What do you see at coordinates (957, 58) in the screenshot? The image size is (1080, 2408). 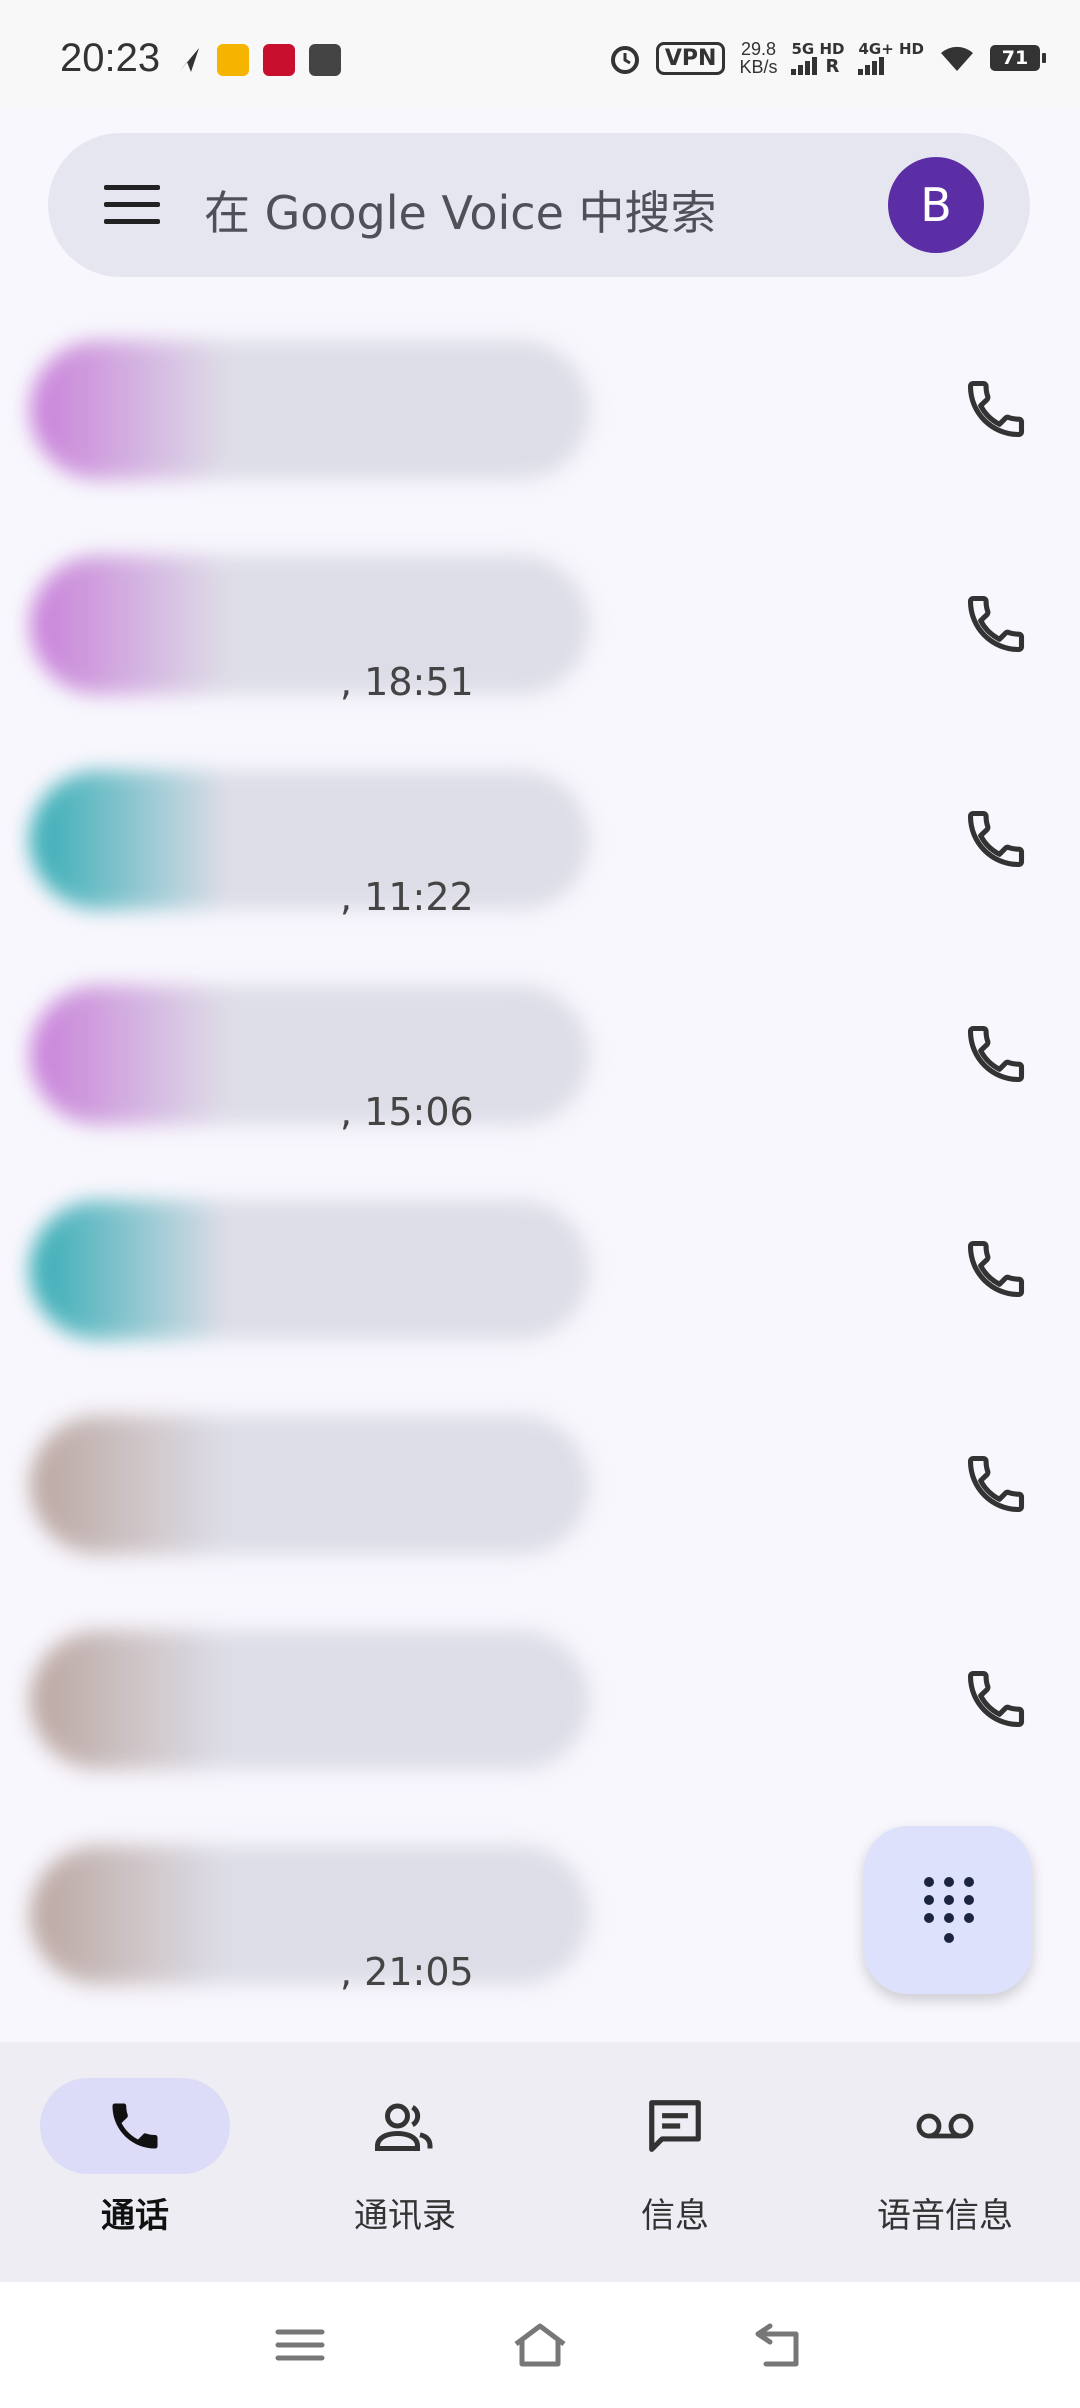 I see `wifi-icon` at bounding box center [957, 58].